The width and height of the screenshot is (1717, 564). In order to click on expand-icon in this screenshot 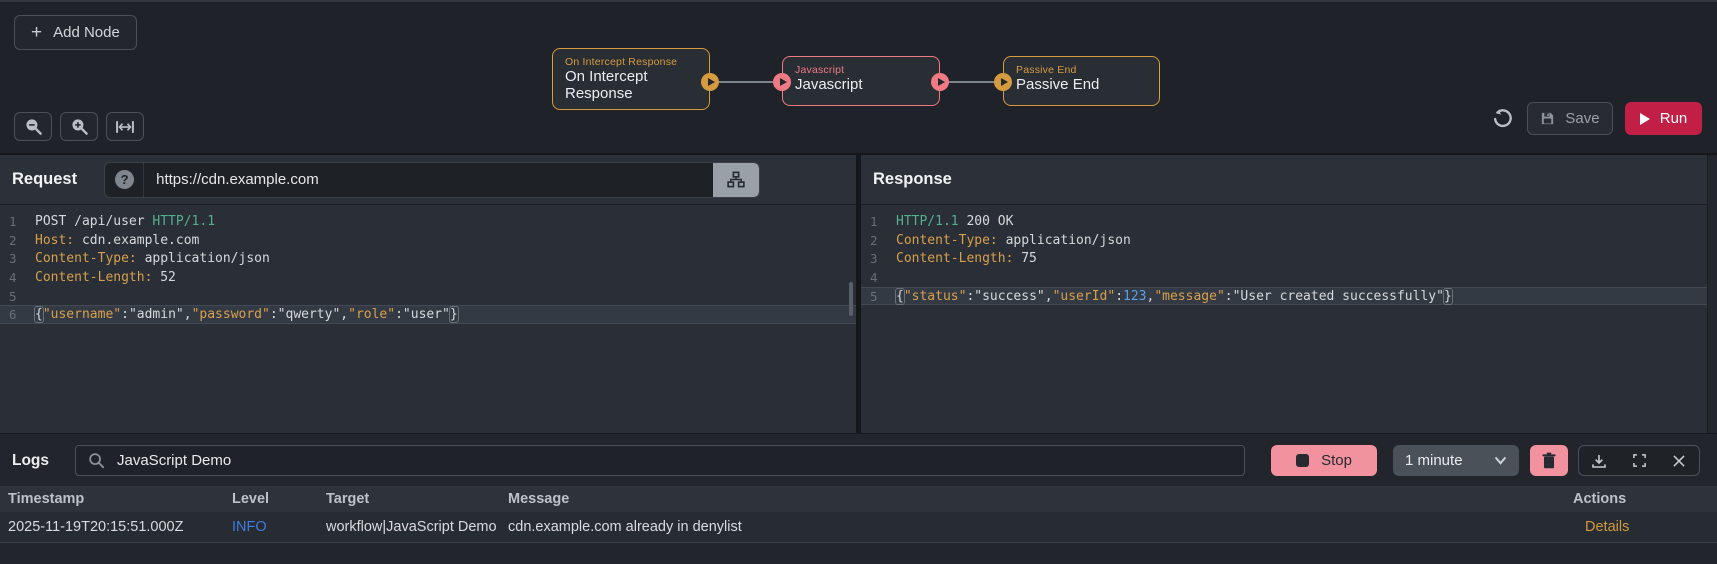, I will do `click(1639, 460)`.